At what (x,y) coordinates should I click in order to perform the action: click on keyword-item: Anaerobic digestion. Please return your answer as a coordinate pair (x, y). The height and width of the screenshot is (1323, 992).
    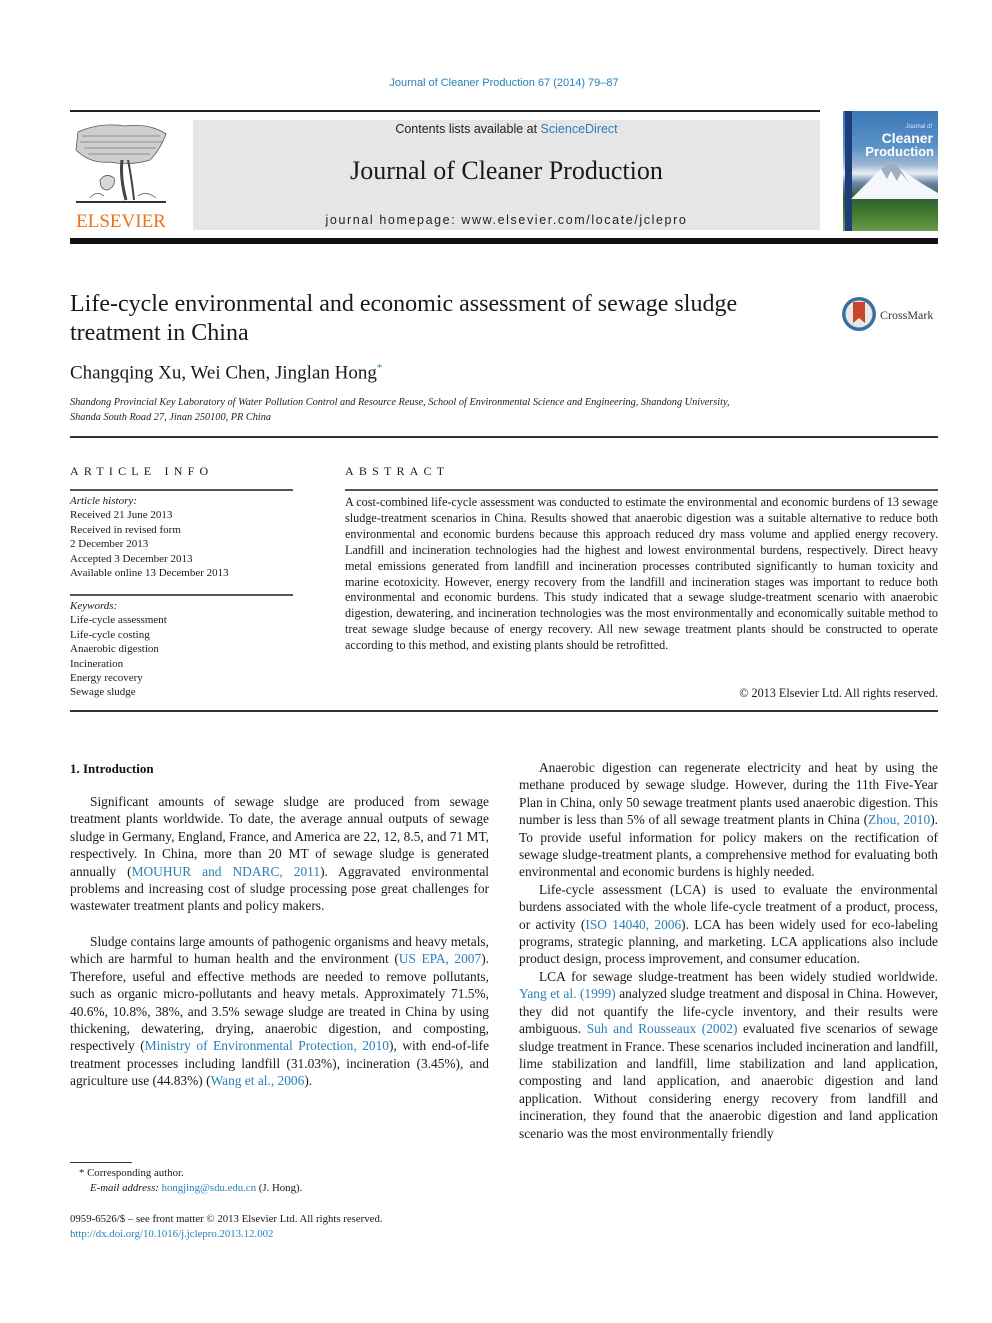
    Looking at the image, I should click on (114, 649).